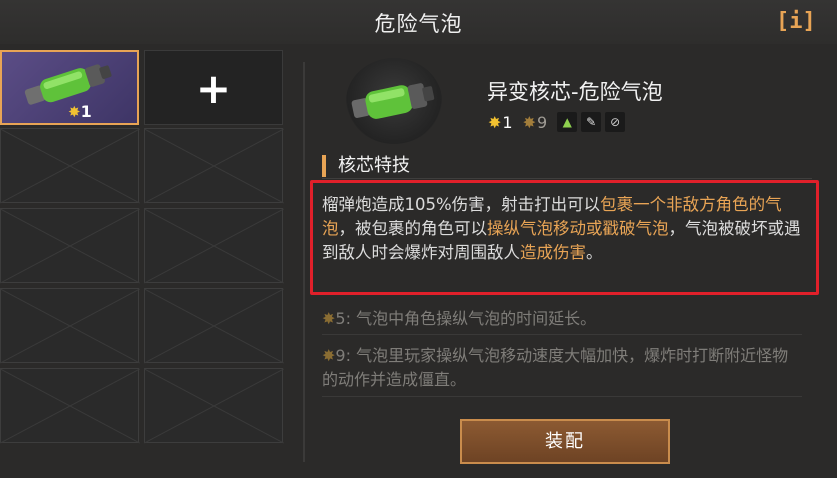 This screenshot has width=837, height=478. I want to click on max-level-stat: ✸ 9, so click(535, 122).